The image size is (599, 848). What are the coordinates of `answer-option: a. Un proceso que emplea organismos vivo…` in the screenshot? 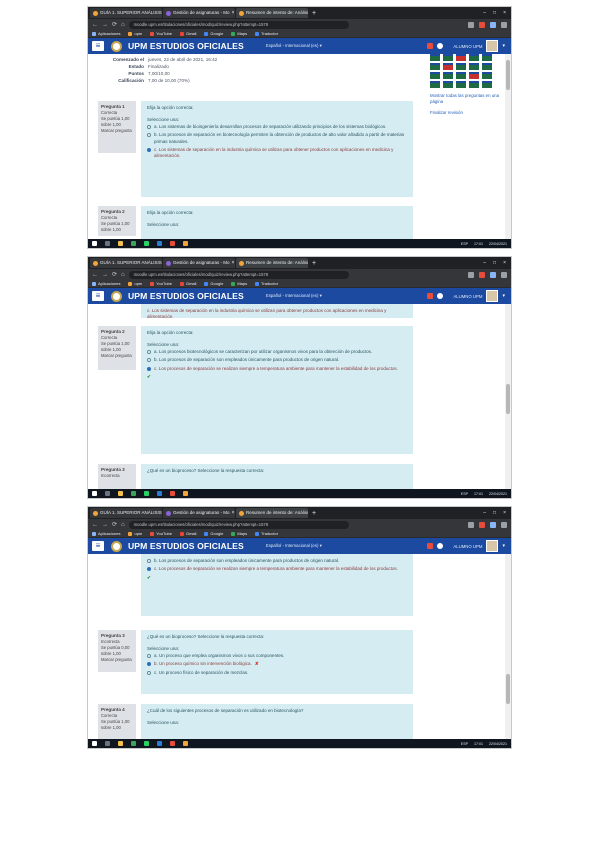 It's located at (277, 656).